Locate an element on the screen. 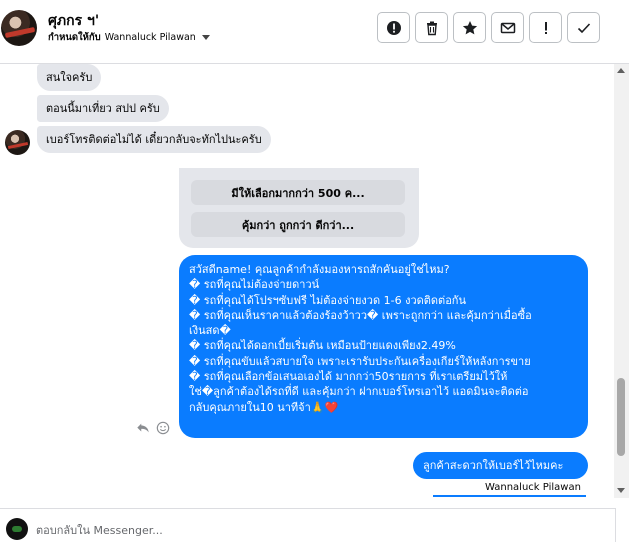 The height and width of the screenshot is (542, 629). sender-underline is located at coordinates (509, 496).